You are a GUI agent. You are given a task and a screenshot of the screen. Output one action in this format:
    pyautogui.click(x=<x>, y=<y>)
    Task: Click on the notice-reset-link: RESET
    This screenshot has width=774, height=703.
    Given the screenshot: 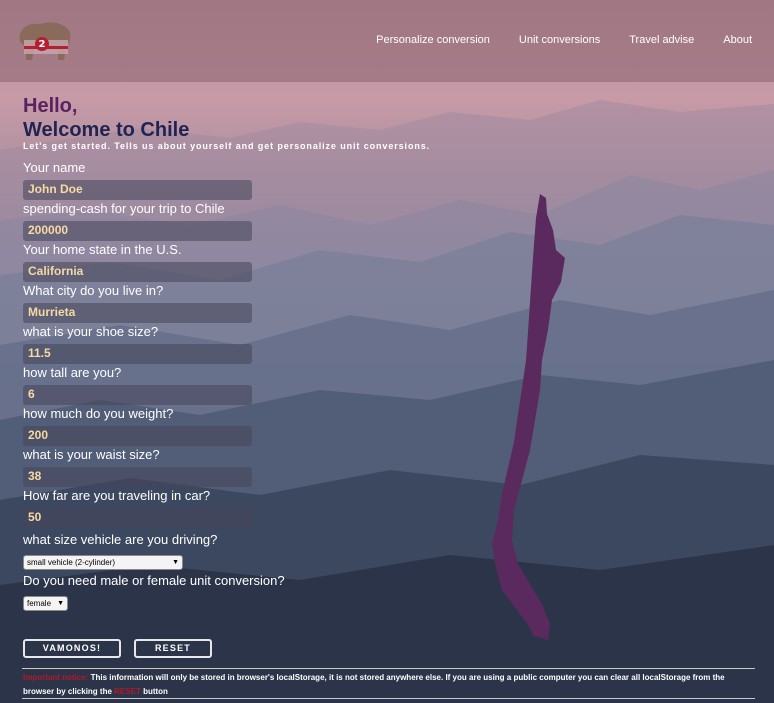 What is the action you would take?
    pyautogui.click(x=127, y=691)
    